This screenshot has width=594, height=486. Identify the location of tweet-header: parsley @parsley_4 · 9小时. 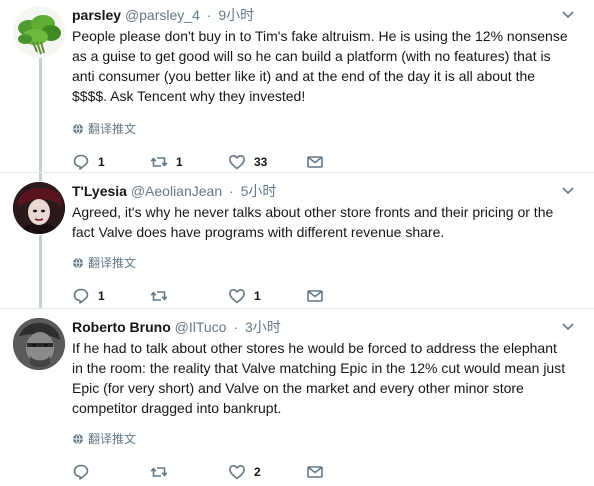
(163, 15).